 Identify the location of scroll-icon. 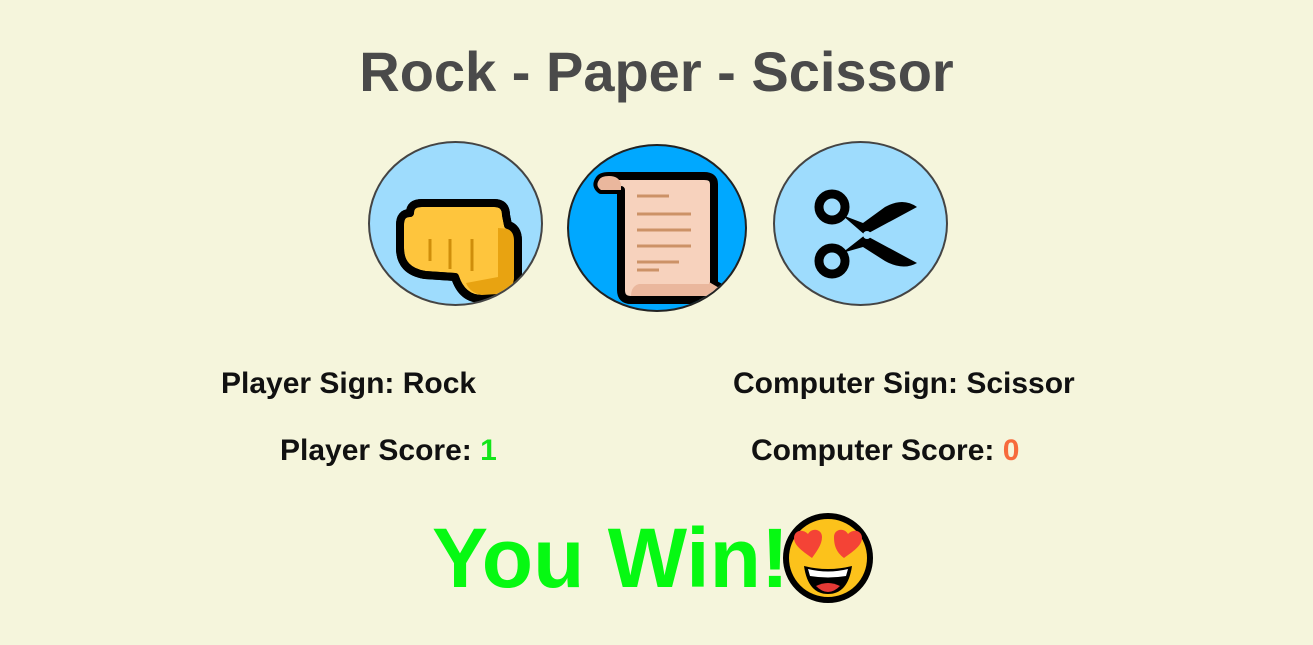
(662, 238).